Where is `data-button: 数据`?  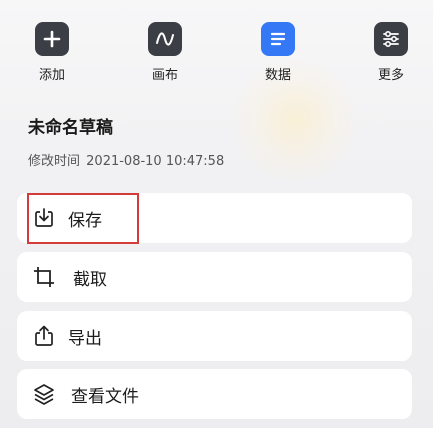 data-button: 数据 is located at coordinates (278, 52).